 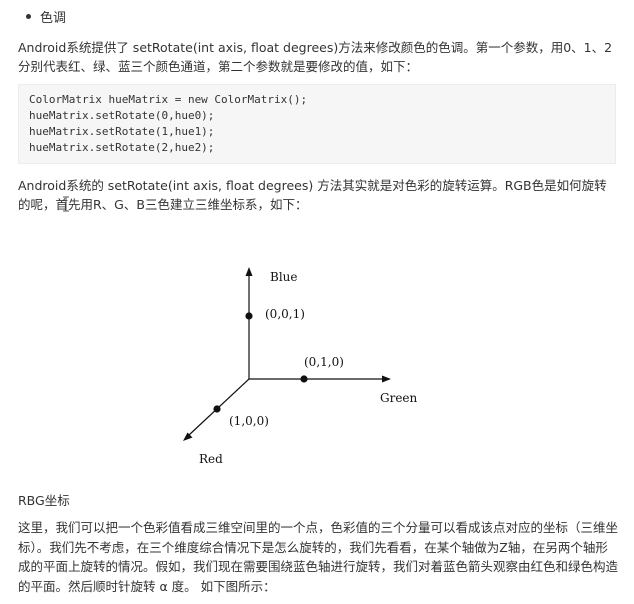 I want to click on blue-point-label: (0,0,1), so click(x=285, y=314).